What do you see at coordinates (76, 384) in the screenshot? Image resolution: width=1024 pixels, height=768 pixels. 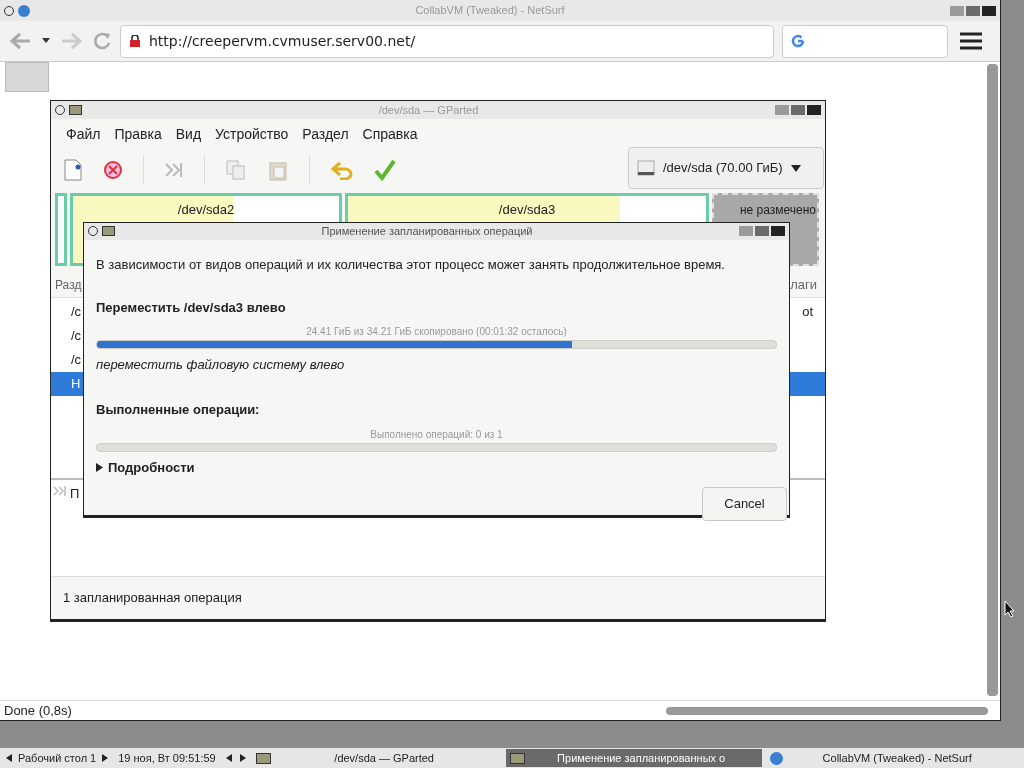 I see `table-cell-text: Н` at bounding box center [76, 384].